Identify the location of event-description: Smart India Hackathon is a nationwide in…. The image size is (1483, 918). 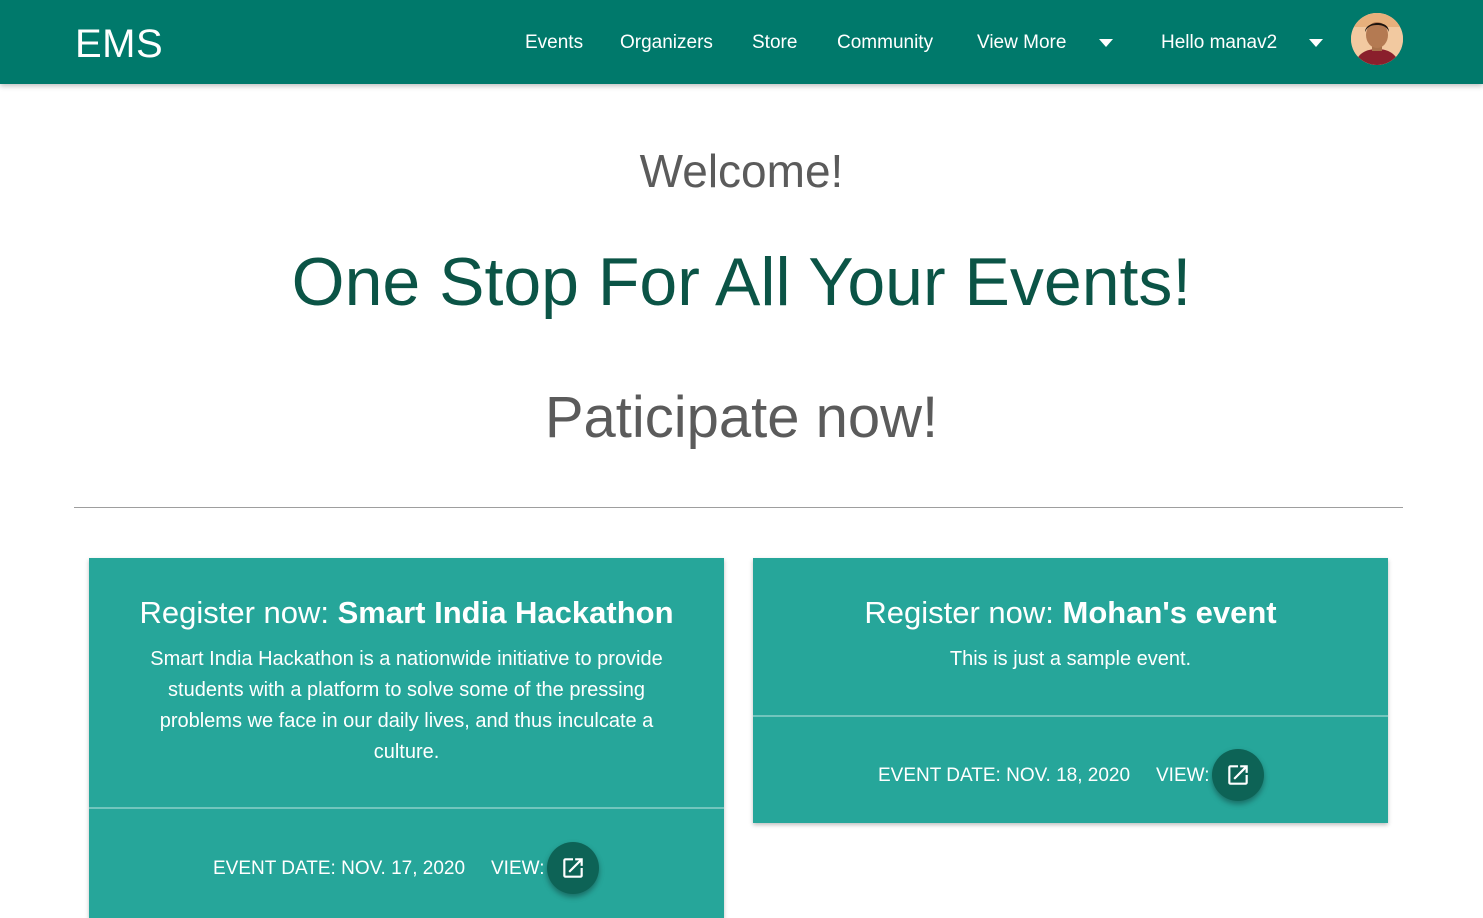
(406, 705).